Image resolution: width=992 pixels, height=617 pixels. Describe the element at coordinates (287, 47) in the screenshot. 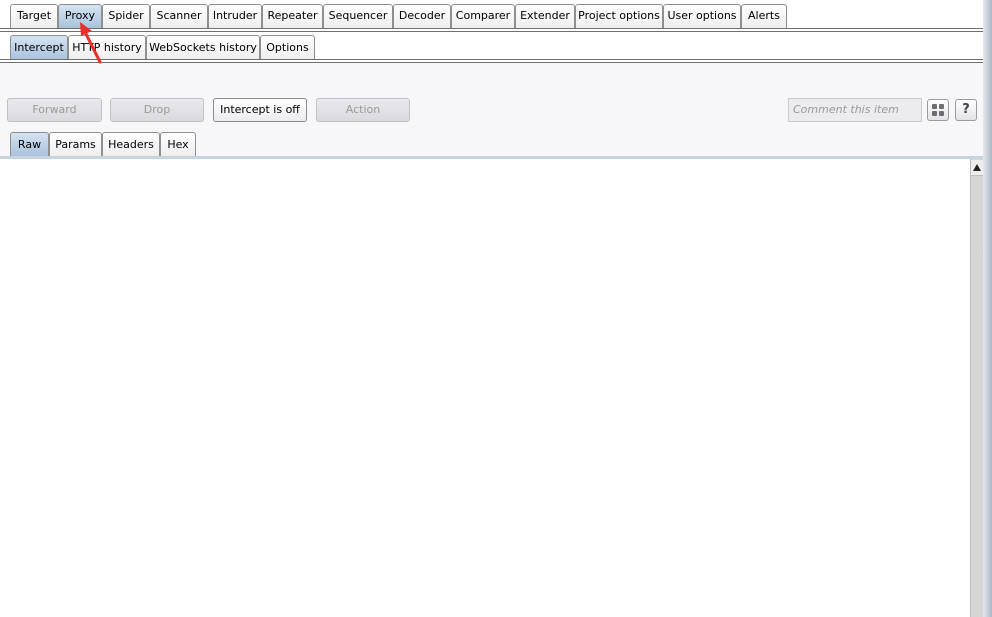

I see `tab-options: Options` at that location.